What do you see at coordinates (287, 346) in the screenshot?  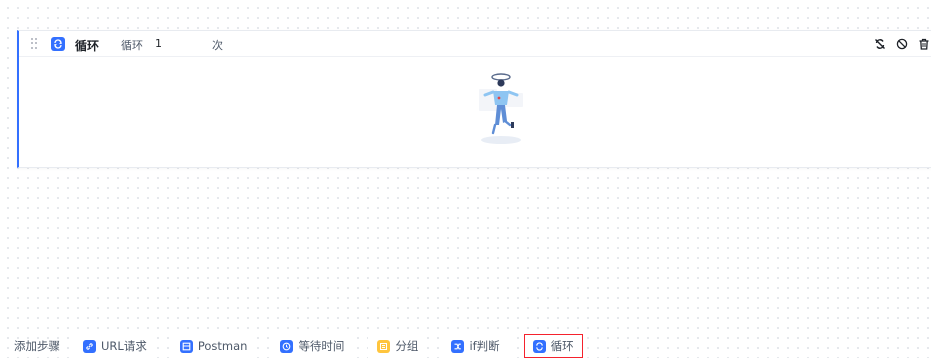 I see `clock-icon` at bounding box center [287, 346].